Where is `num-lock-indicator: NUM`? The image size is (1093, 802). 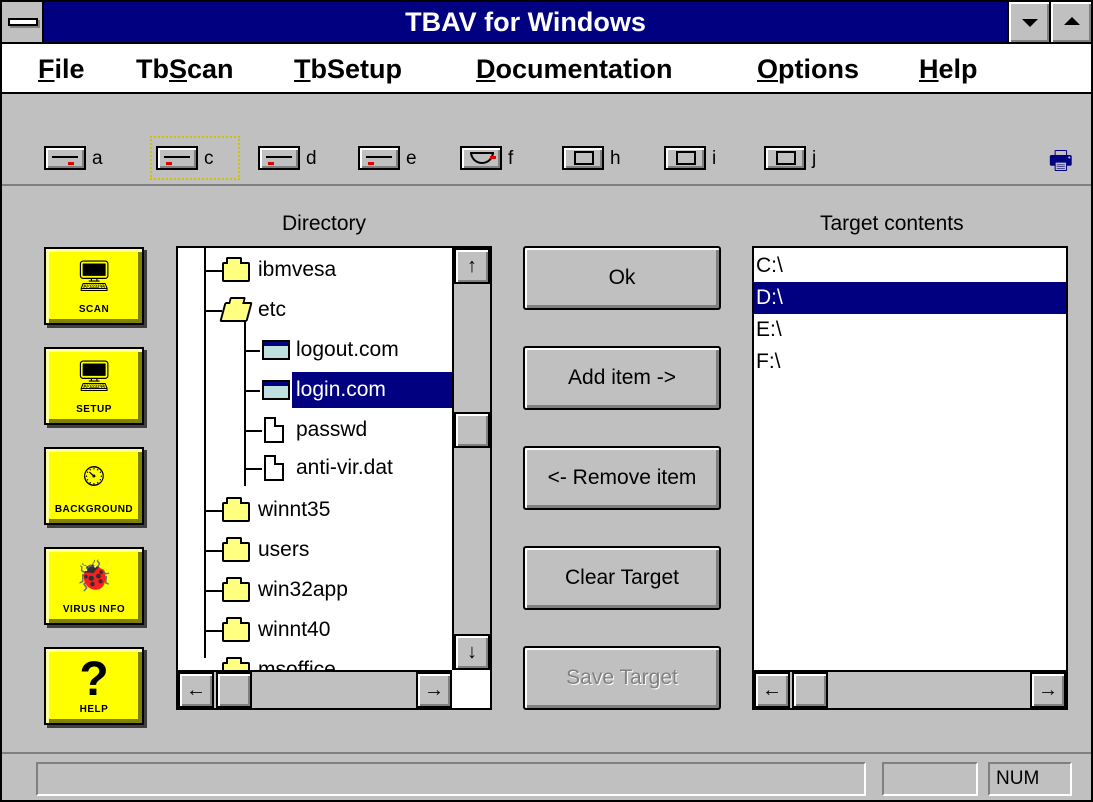 num-lock-indicator: NUM is located at coordinates (1030, 779).